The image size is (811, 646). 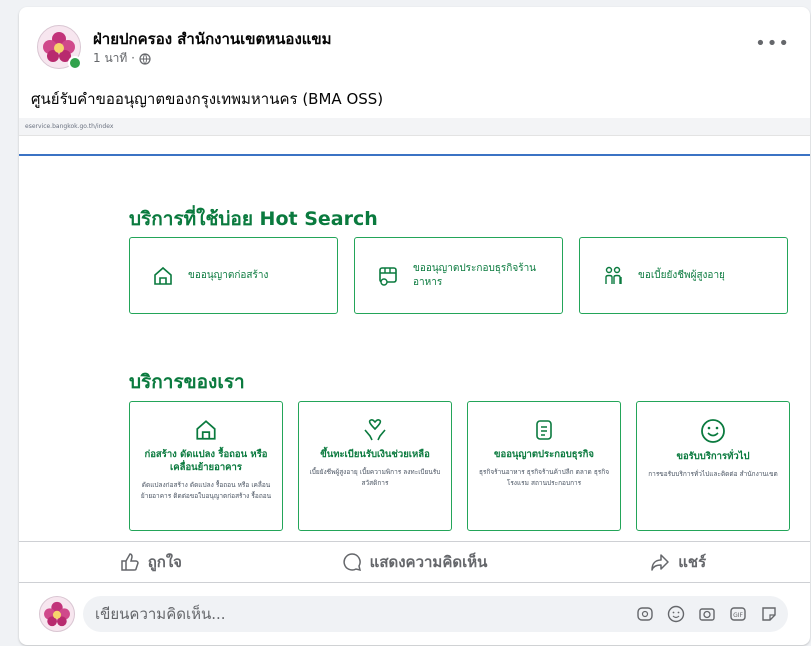 I want to click on document-icon, so click(x=544, y=430).